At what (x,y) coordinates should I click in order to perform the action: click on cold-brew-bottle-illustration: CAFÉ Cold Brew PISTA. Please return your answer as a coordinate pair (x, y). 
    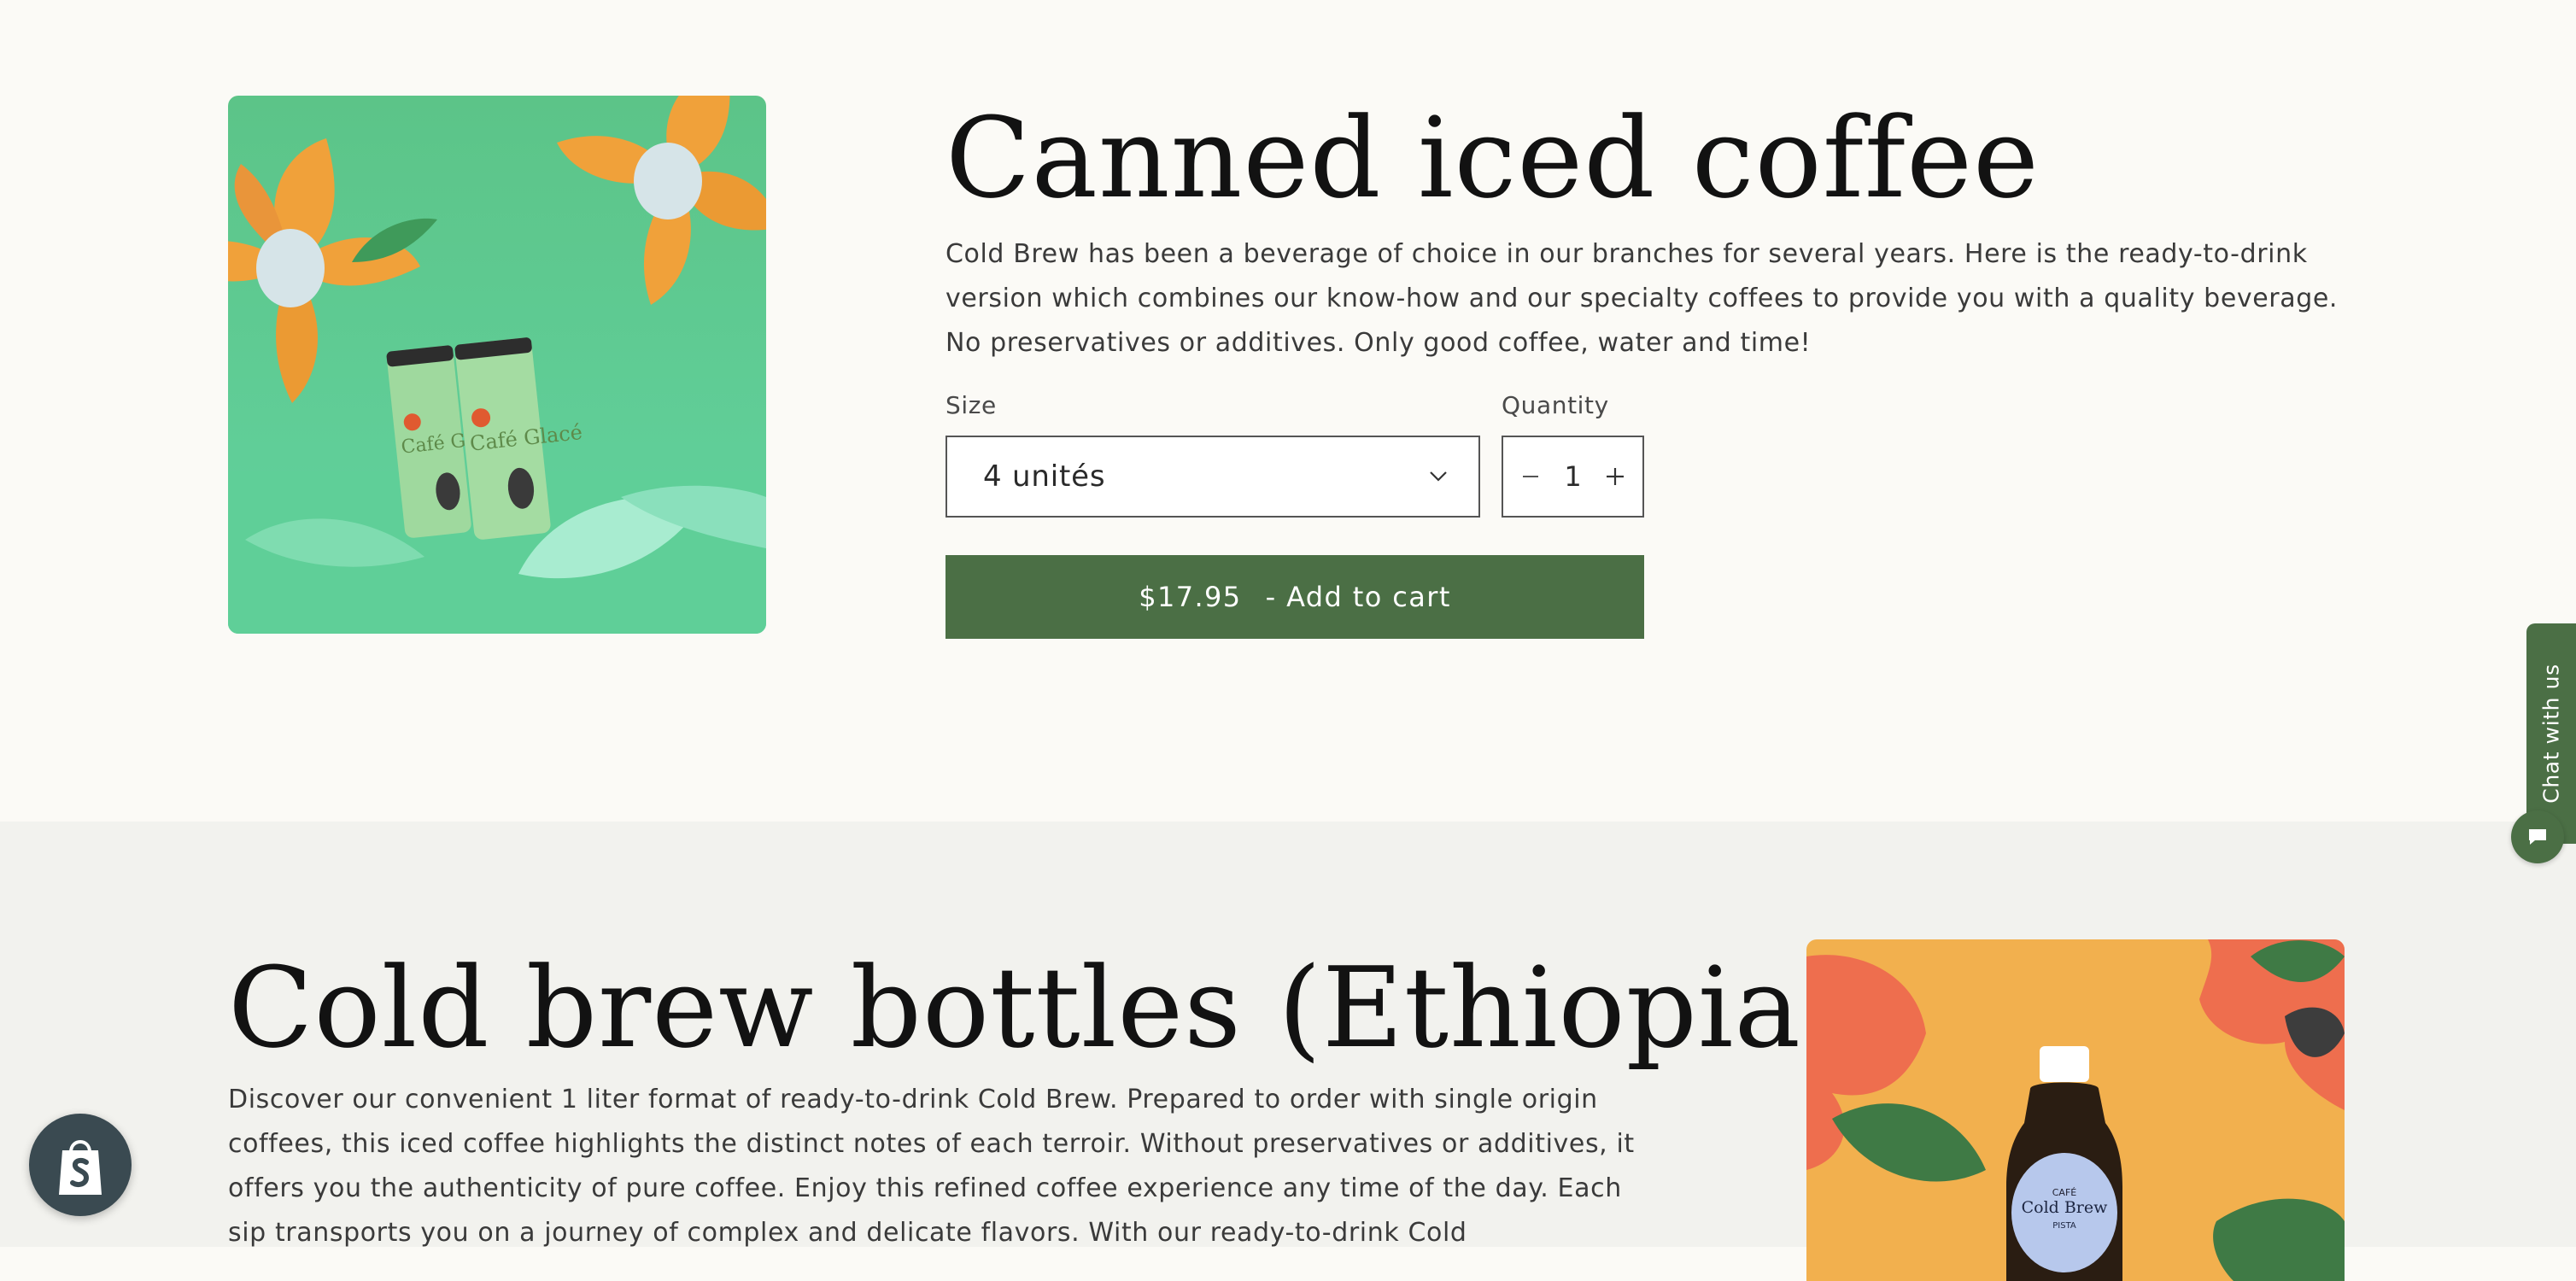
    Looking at the image, I should click on (2075, 1110).